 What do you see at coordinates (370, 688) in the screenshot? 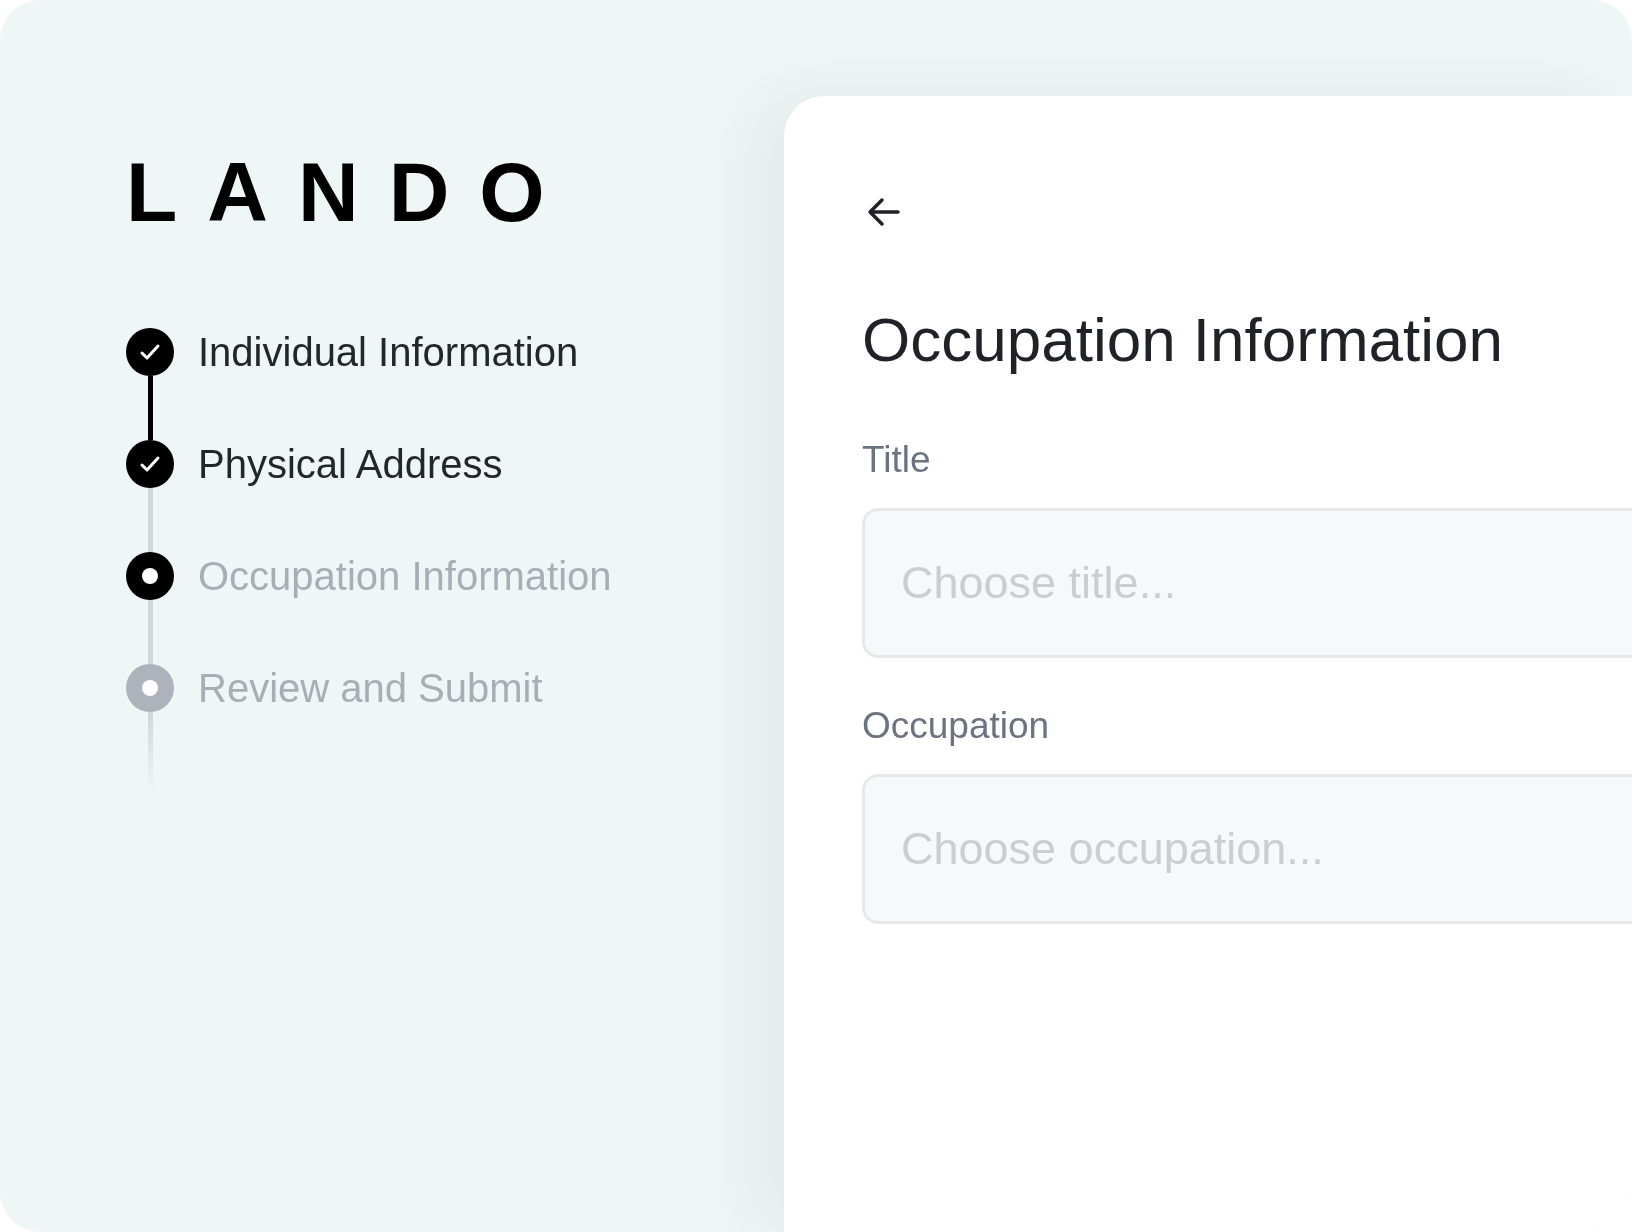
I see `step-label: Review and Submit` at bounding box center [370, 688].